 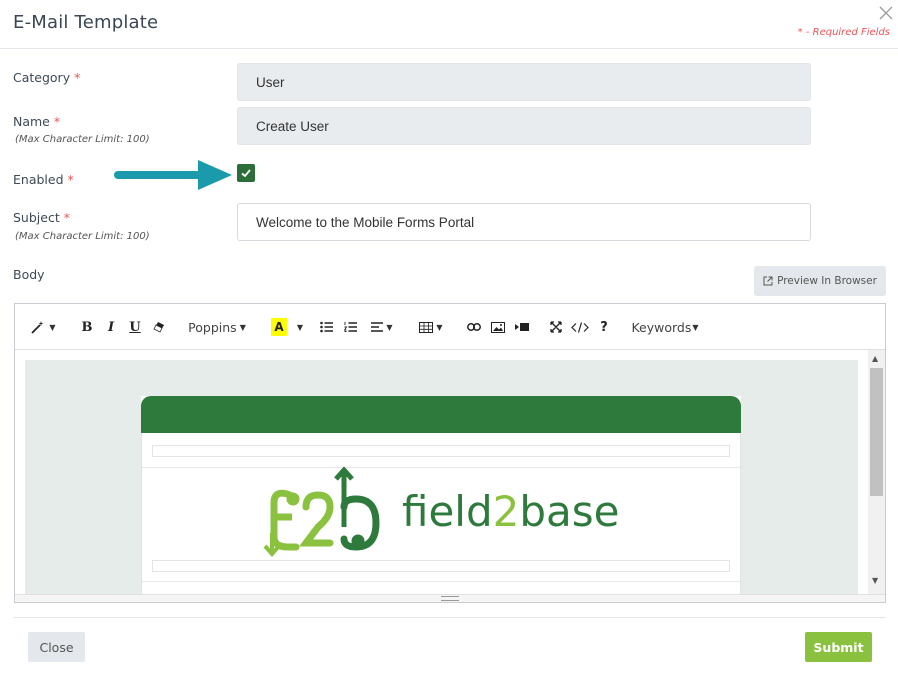 I want to click on category-field: User, so click(x=524, y=82).